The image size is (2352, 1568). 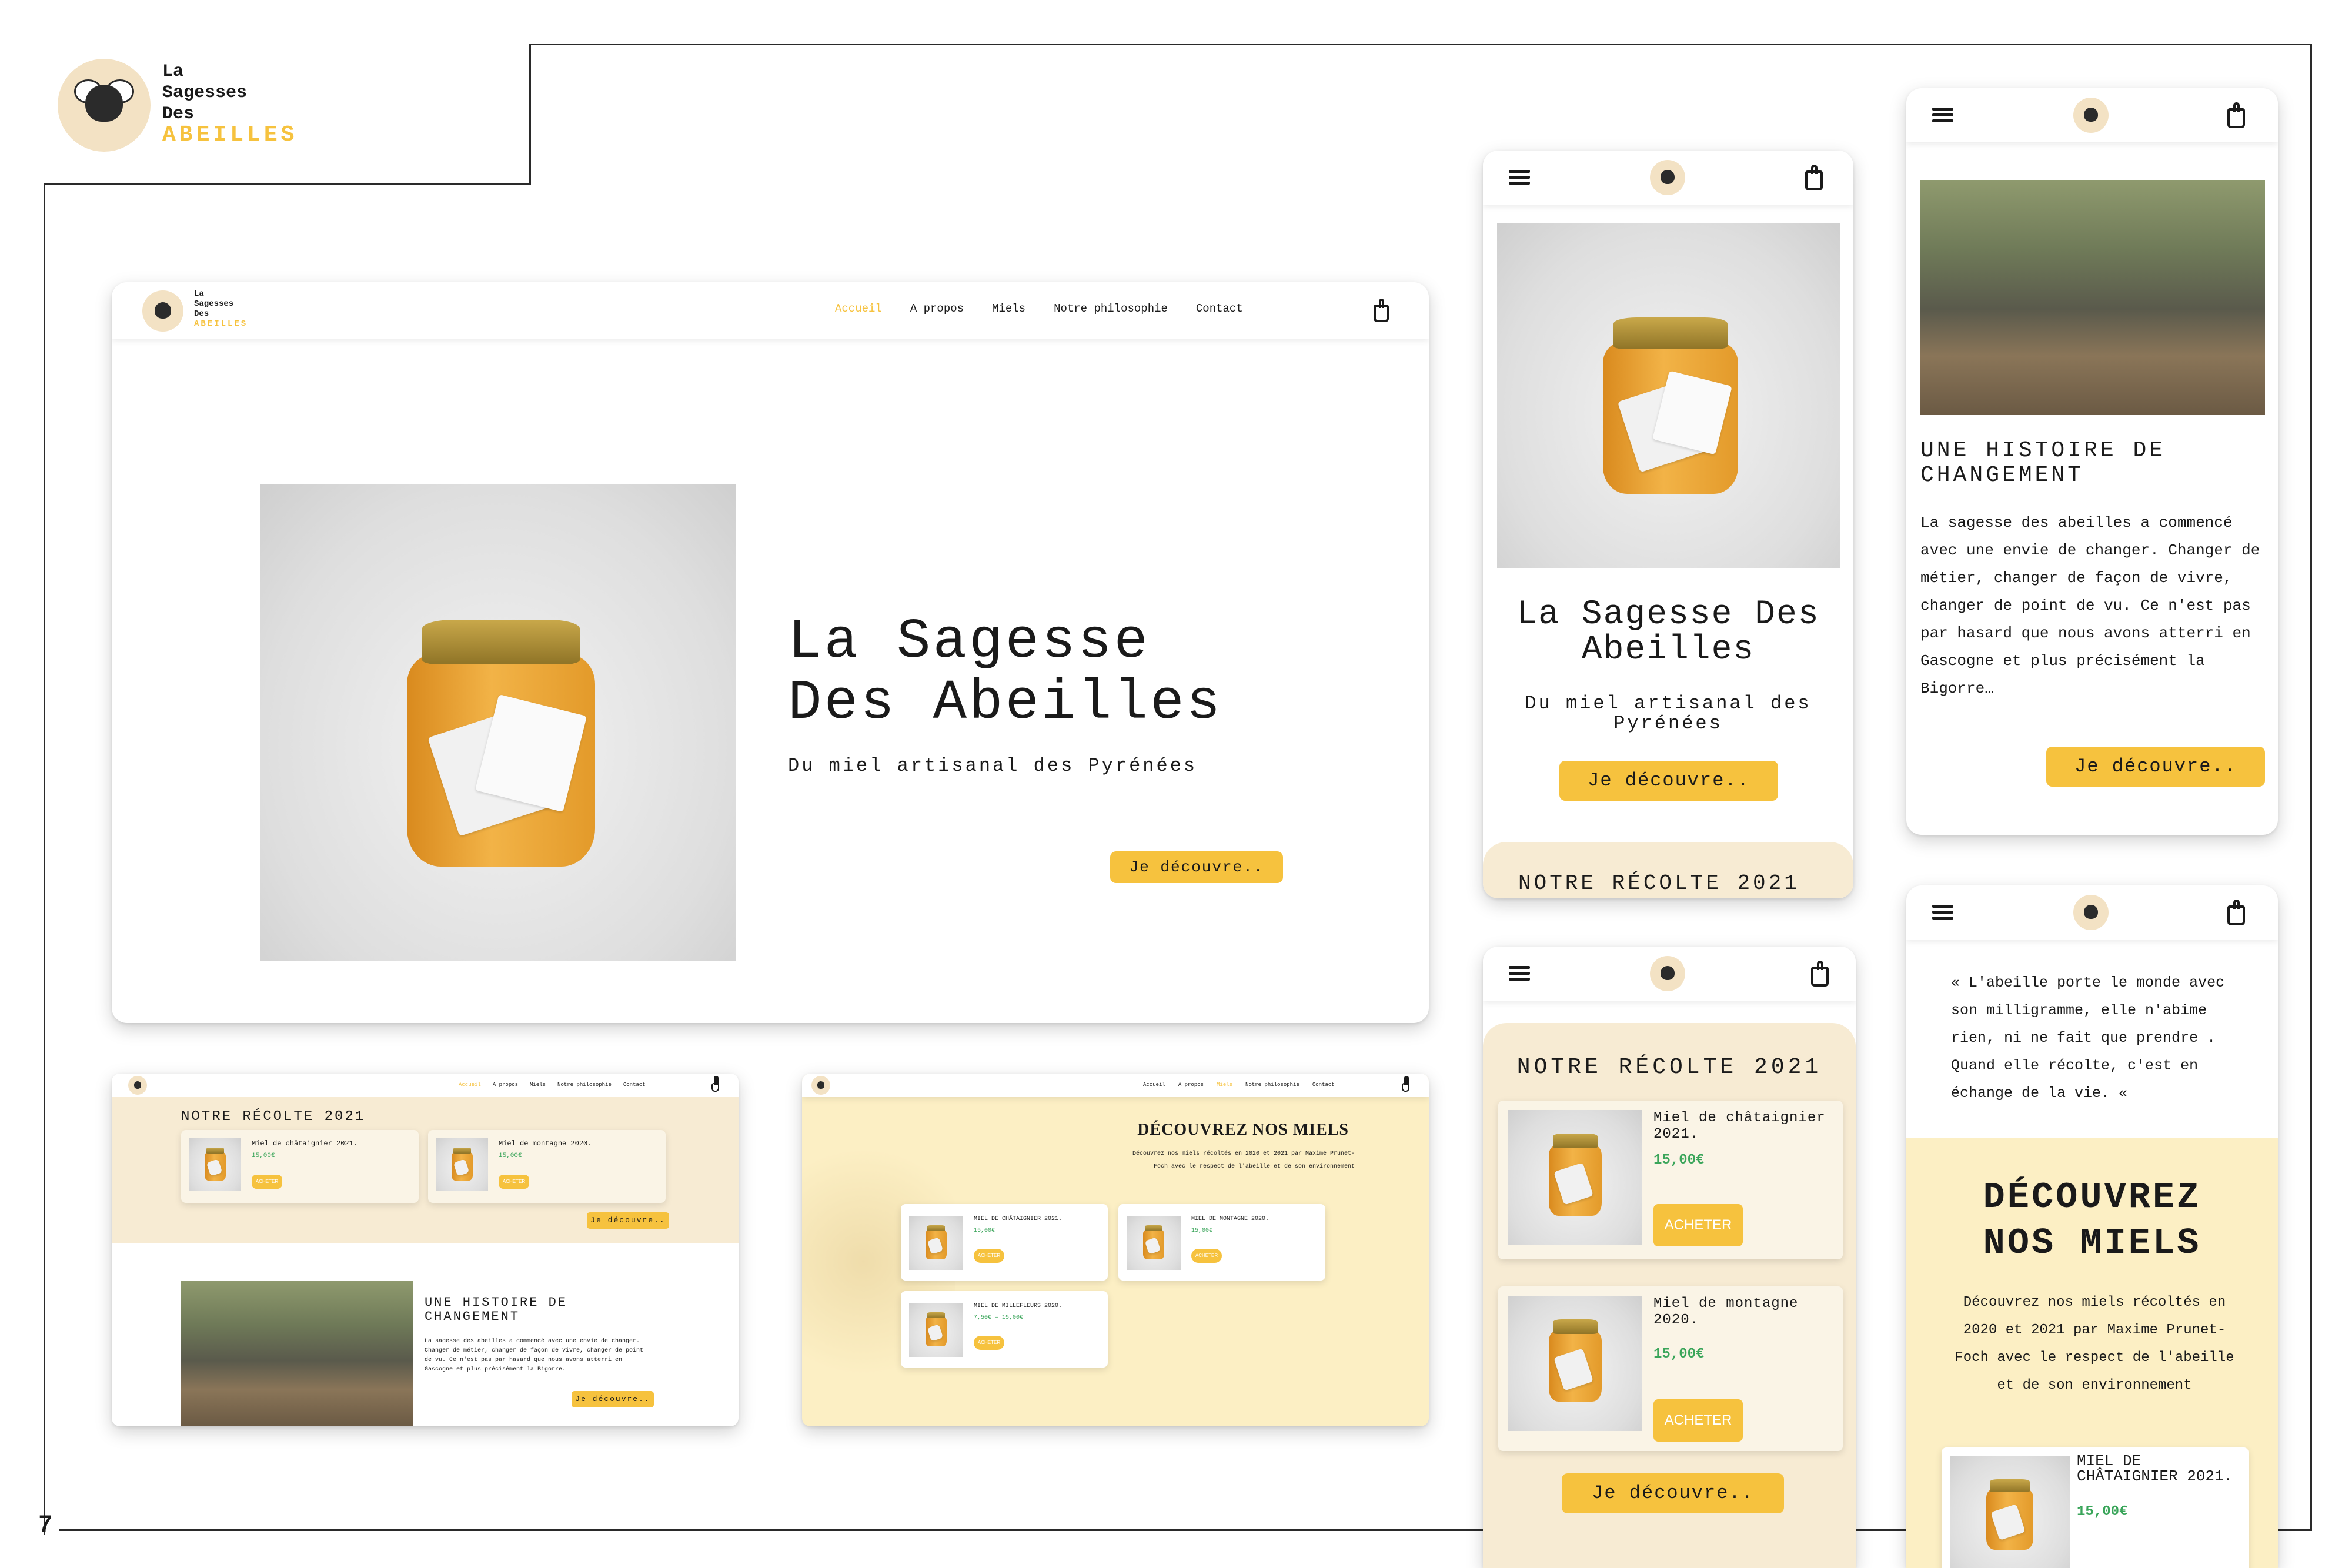 I want to click on story-menu-icon, so click(x=1942, y=115).